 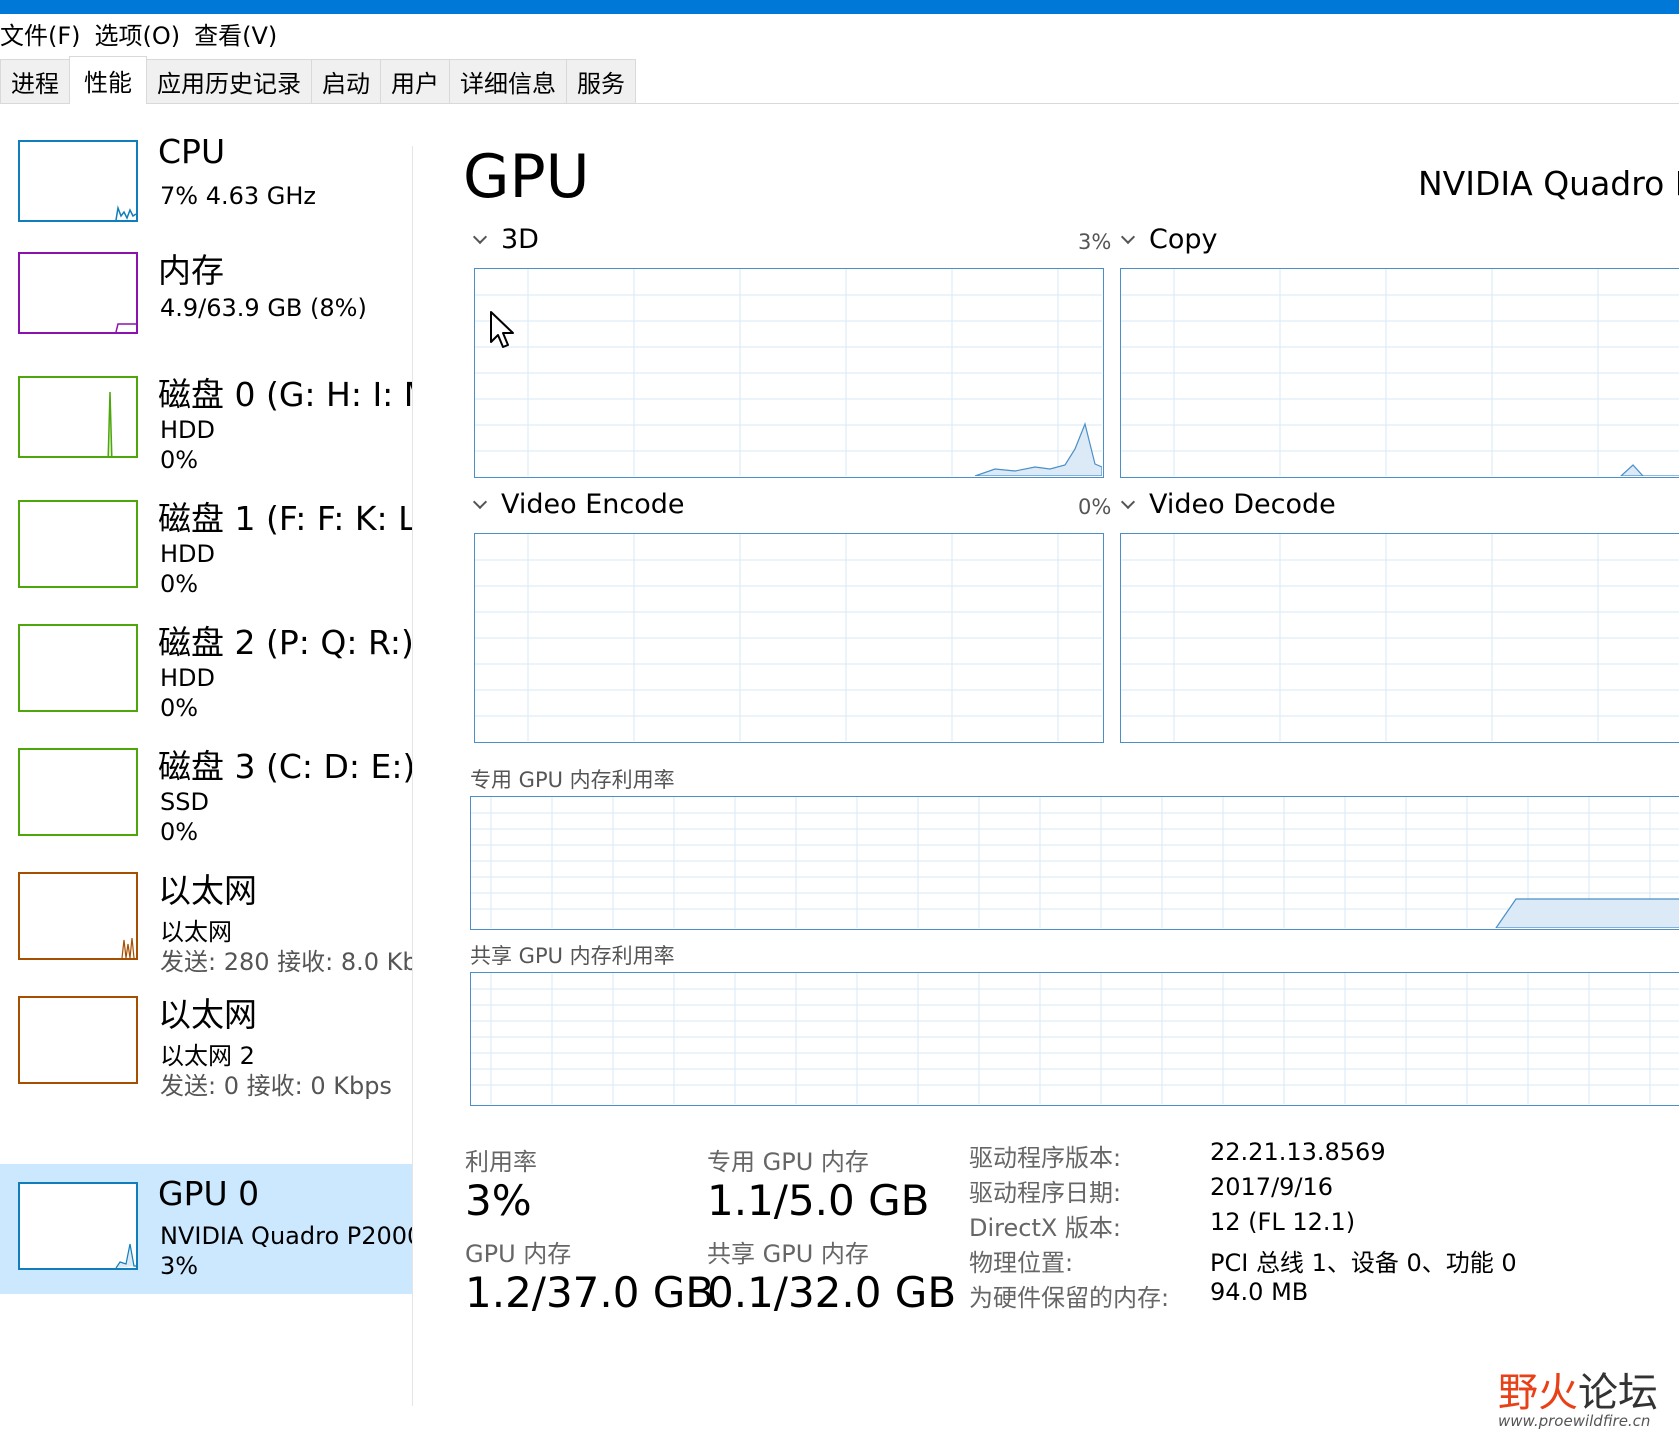 What do you see at coordinates (285, 766) in the screenshot?
I see `sidebar-item-title: 磁盘 3 (C: D: E:)` at bounding box center [285, 766].